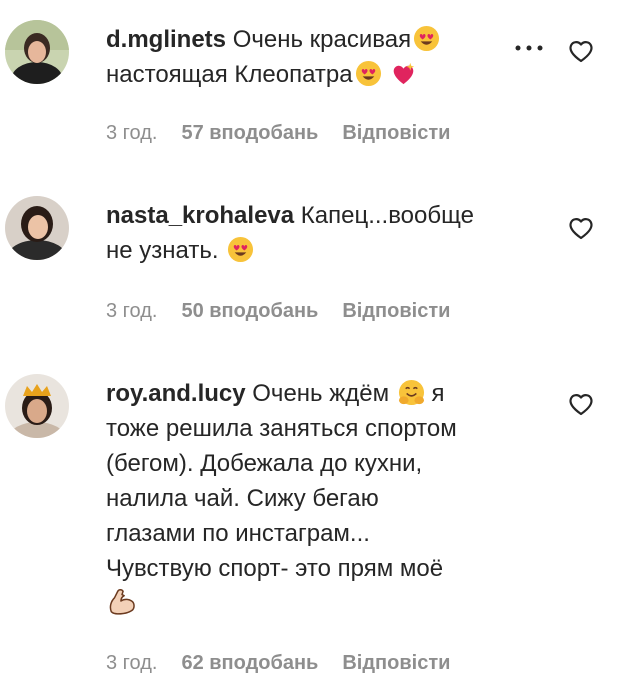 The image size is (620, 675). What do you see at coordinates (200, 215) in the screenshot?
I see `username-link: nasta_krohaleva` at bounding box center [200, 215].